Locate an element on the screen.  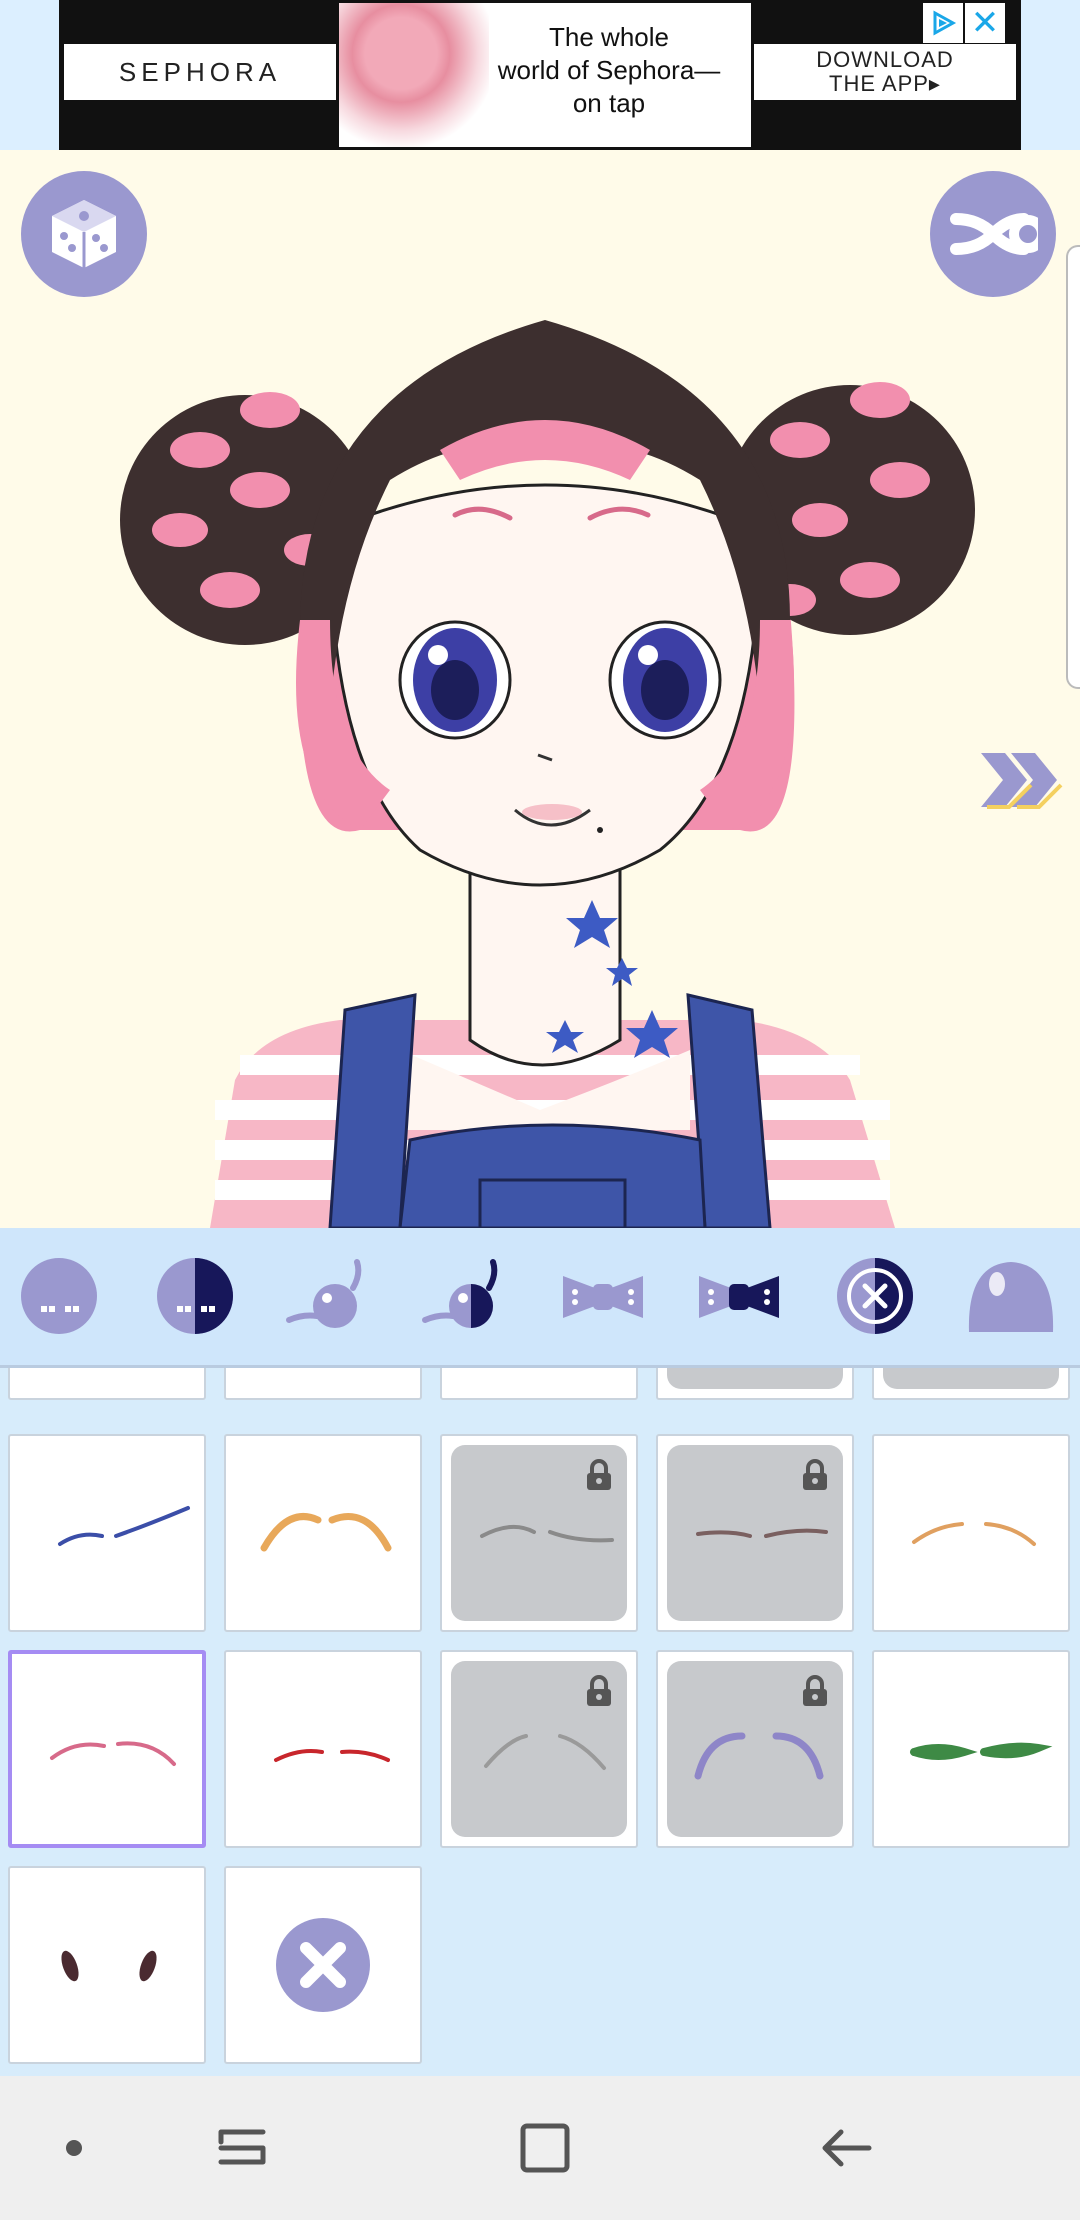
none-circle-icon is located at coordinates (875, 1296).